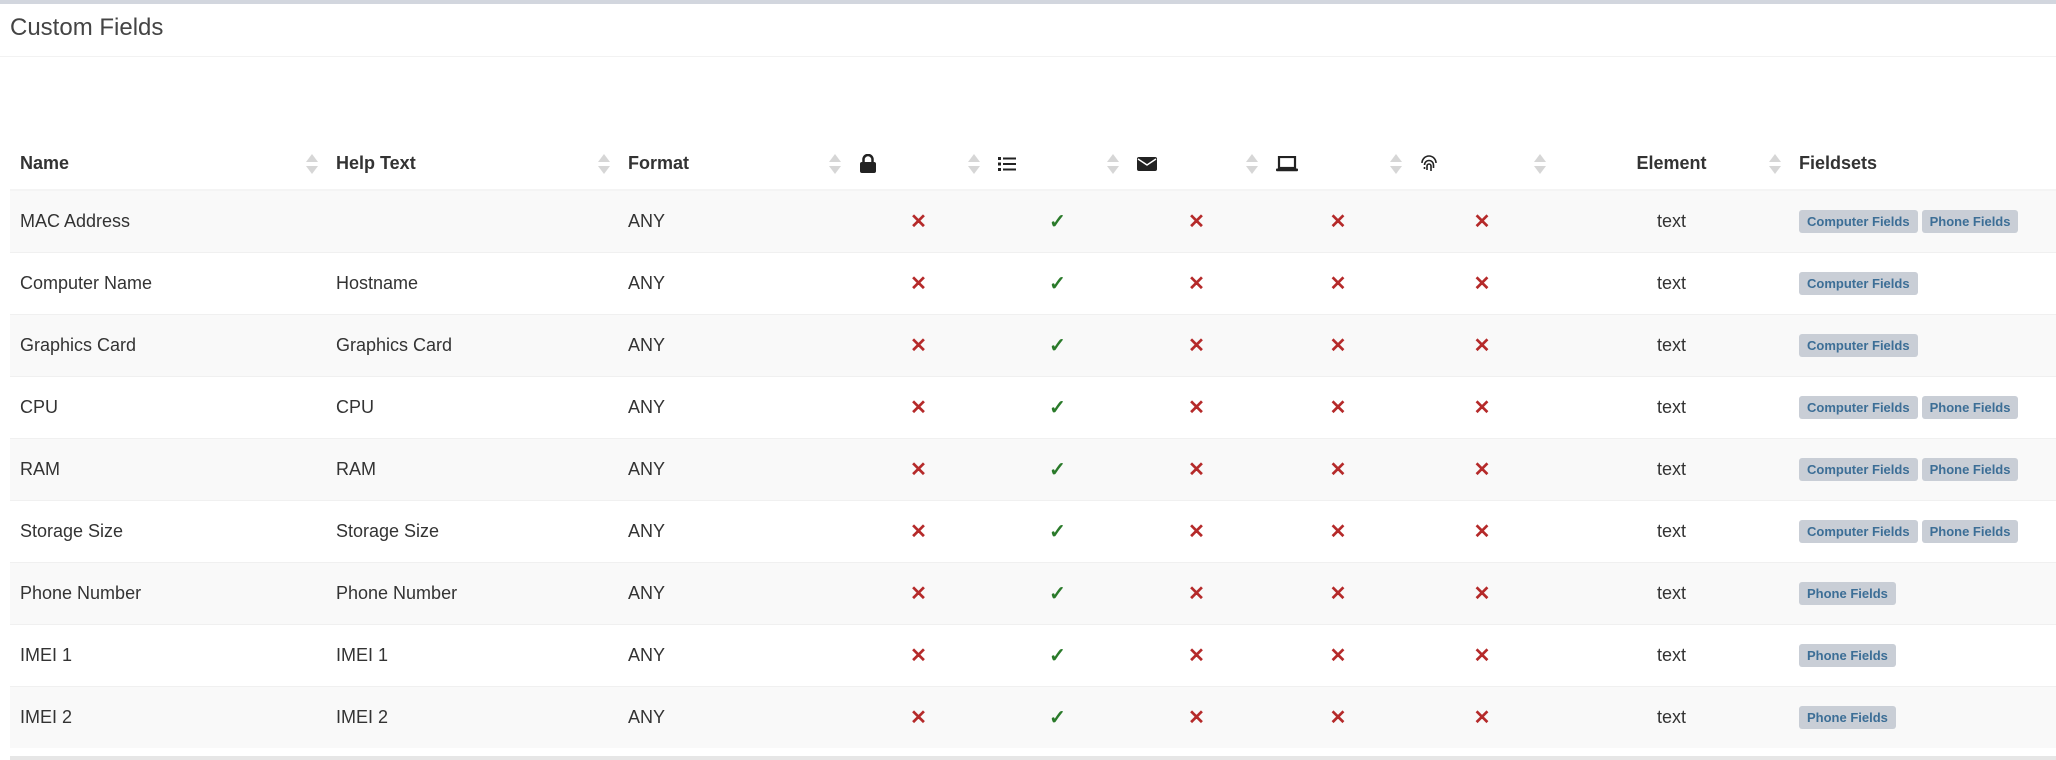 Image resolution: width=2056 pixels, height=760 pixels. I want to click on column-header-element: Element, so click(1671, 164).